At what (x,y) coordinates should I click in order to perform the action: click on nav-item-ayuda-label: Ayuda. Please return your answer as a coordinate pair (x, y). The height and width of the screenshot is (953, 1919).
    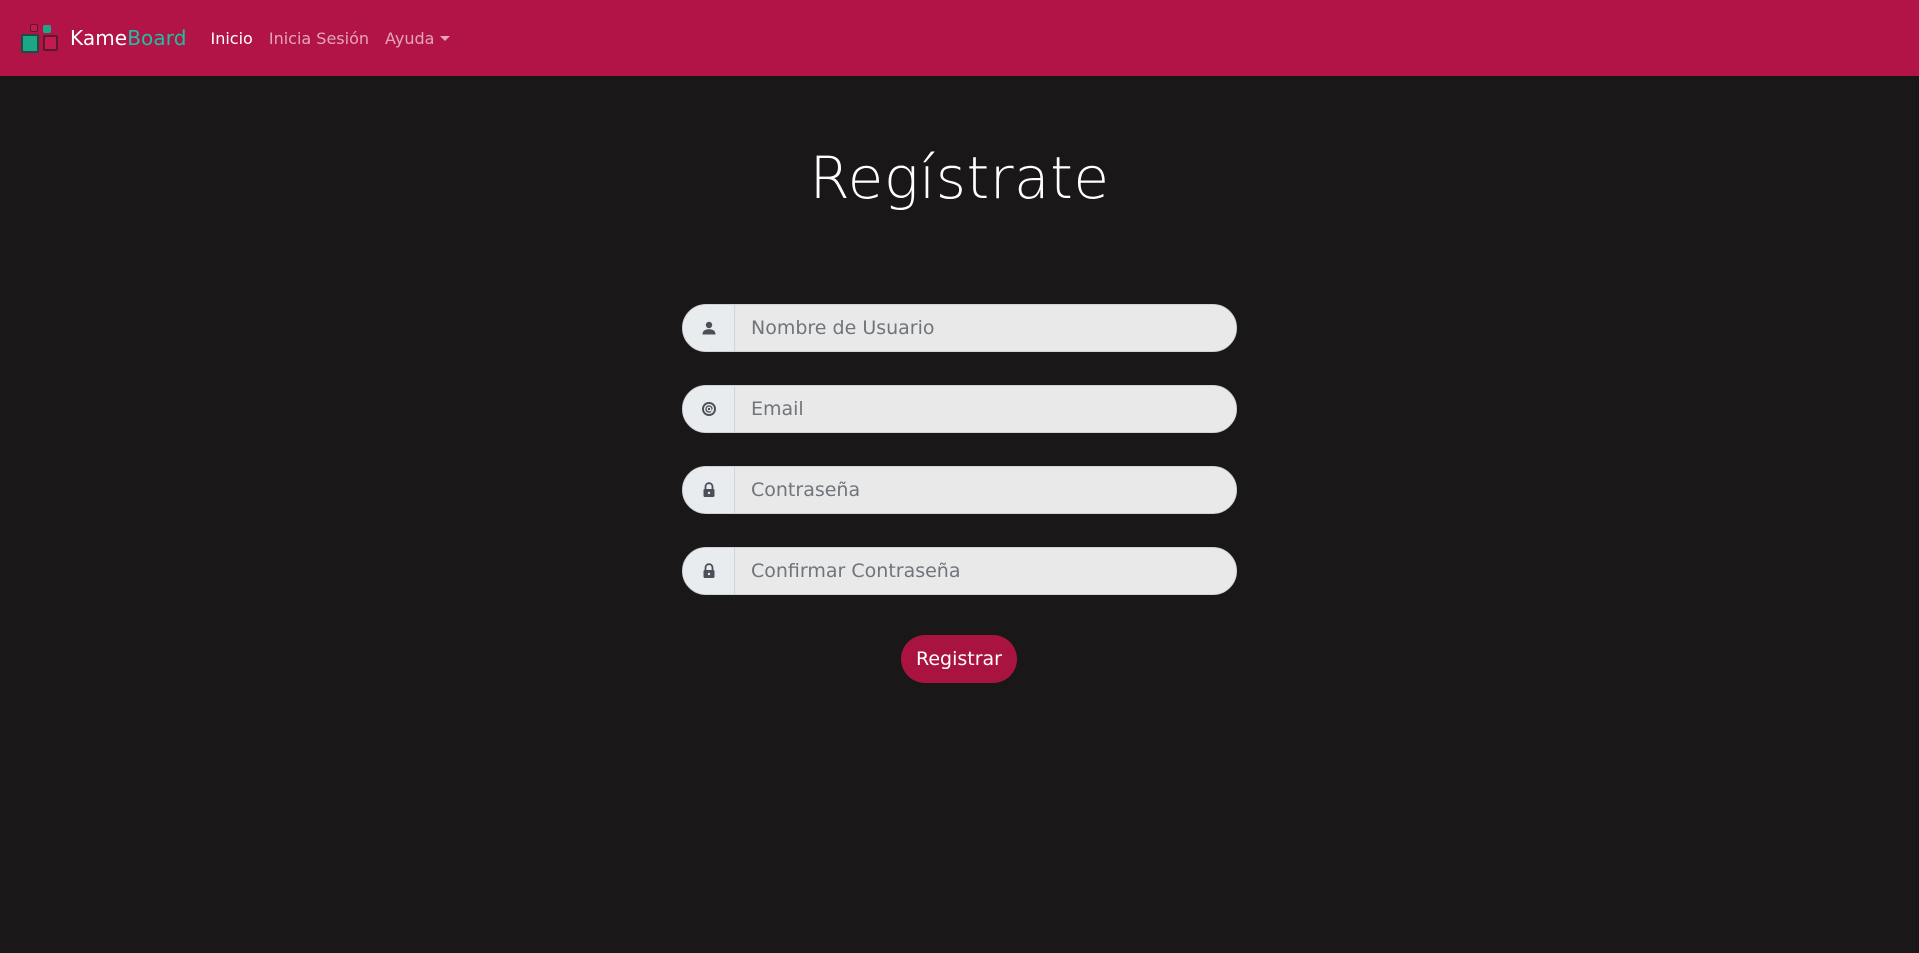
    Looking at the image, I should click on (410, 38).